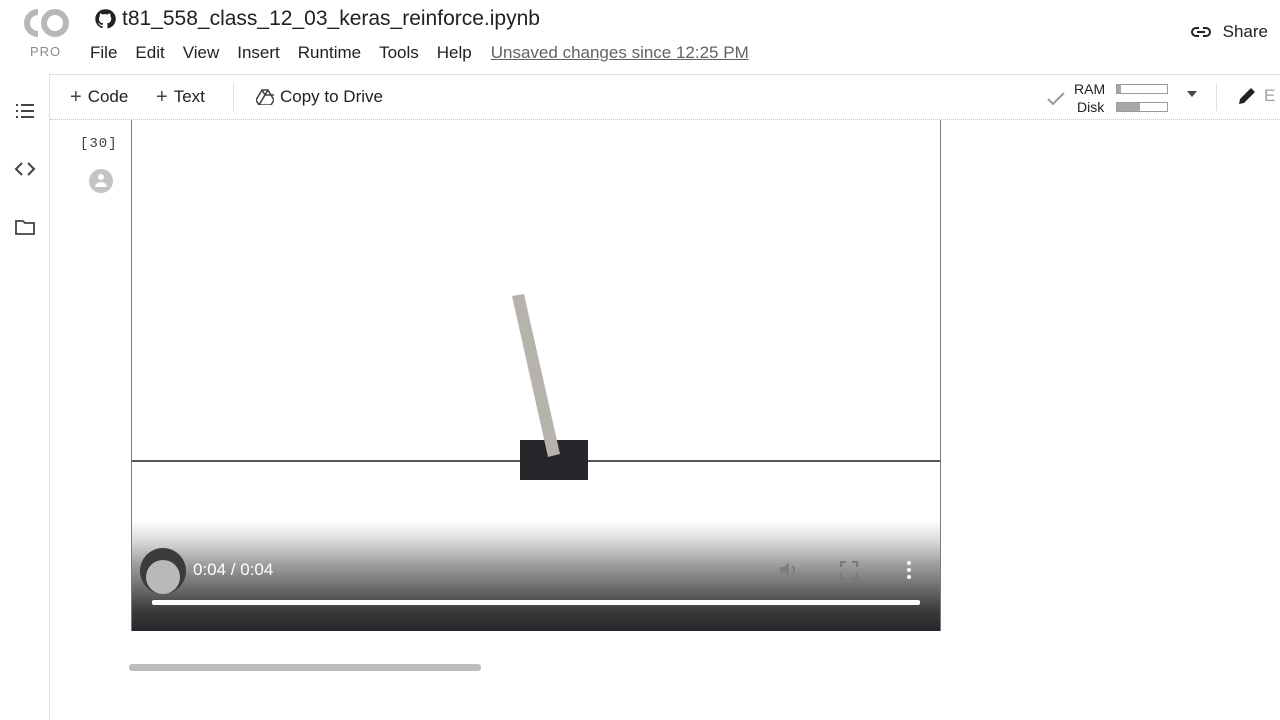  What do you see at coordinates (1120, 98) in the screenshot?
I see `resources-indicator: RAM Disk` at bounding box center [1120, 98].